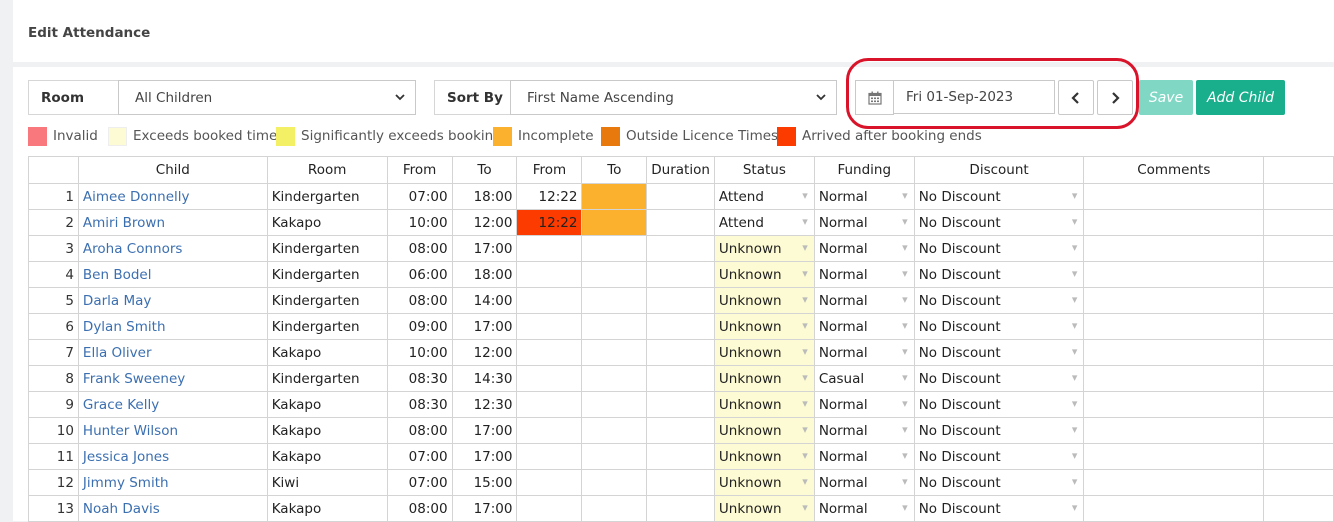 This screenshot has height=522, width=1334. Describe the element at coordinates (121, 405) in the screenshot. I see `child-link: Grace Kelly` at that location.